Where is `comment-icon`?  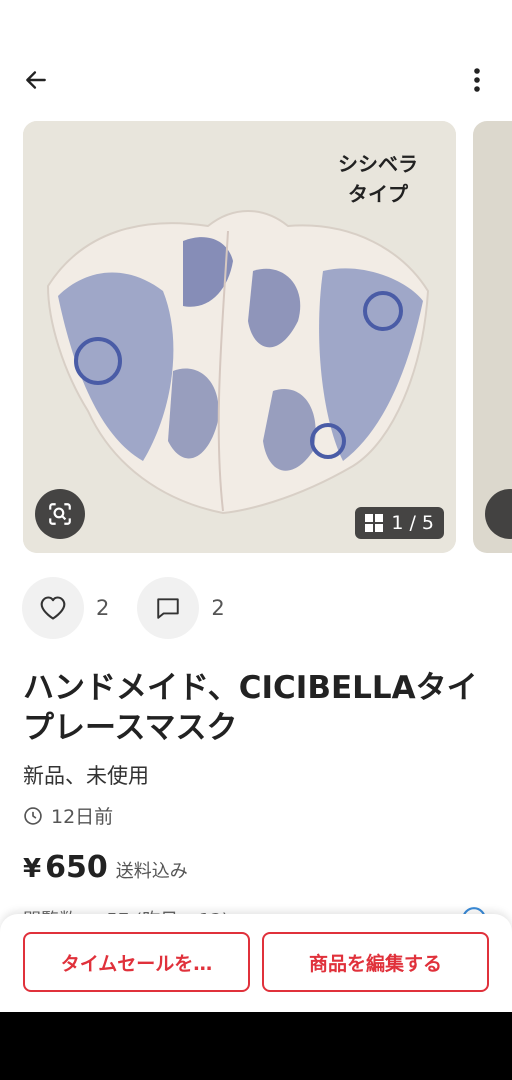
comment-icon is located at coordinates (168, 608).